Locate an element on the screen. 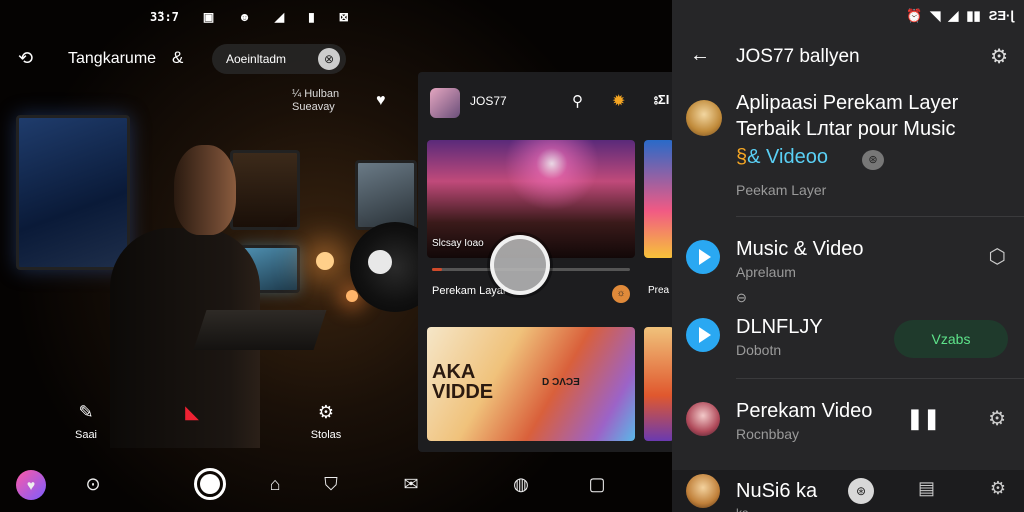 The height and width of the screenshot is (512, 1024). list-item-nusi: NuSi6 ka ka ⊛ ▤ ⚙ is located at coordinates (848, 491).